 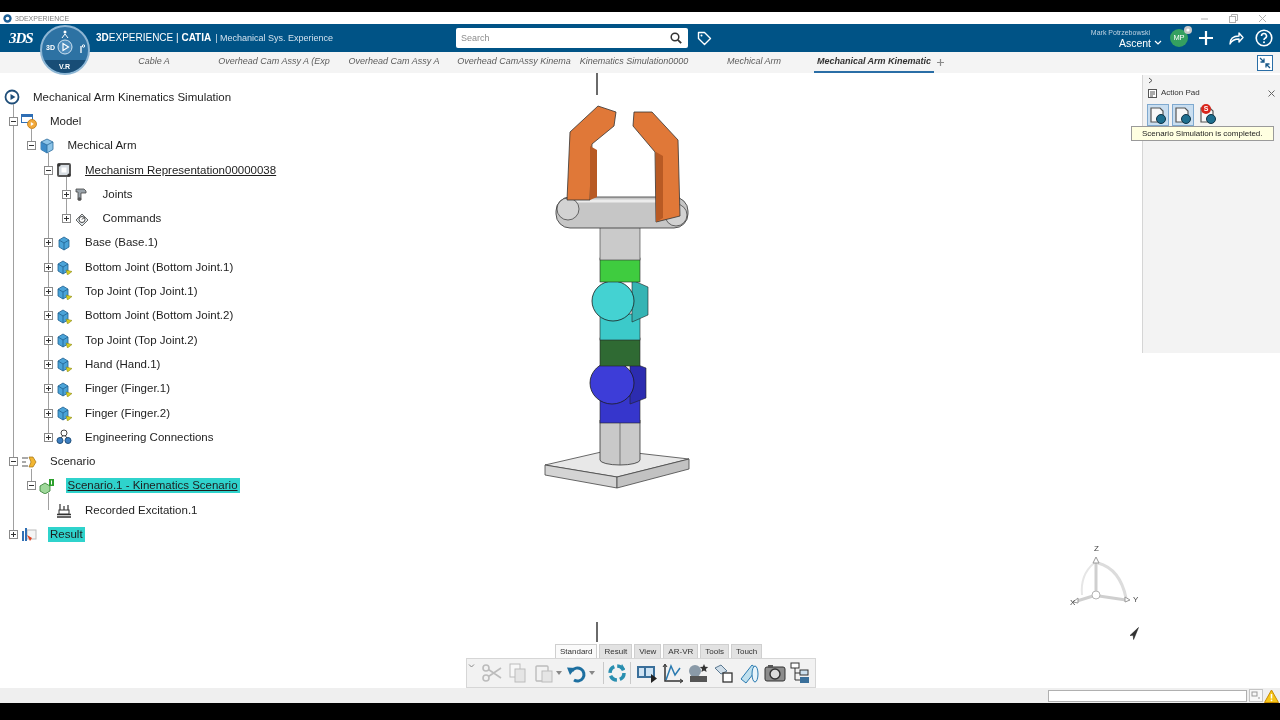 What do you see at coordinates (1265, 62) in the screenshot?
I see `shrink-icon` at bounding box center [1265, 62].